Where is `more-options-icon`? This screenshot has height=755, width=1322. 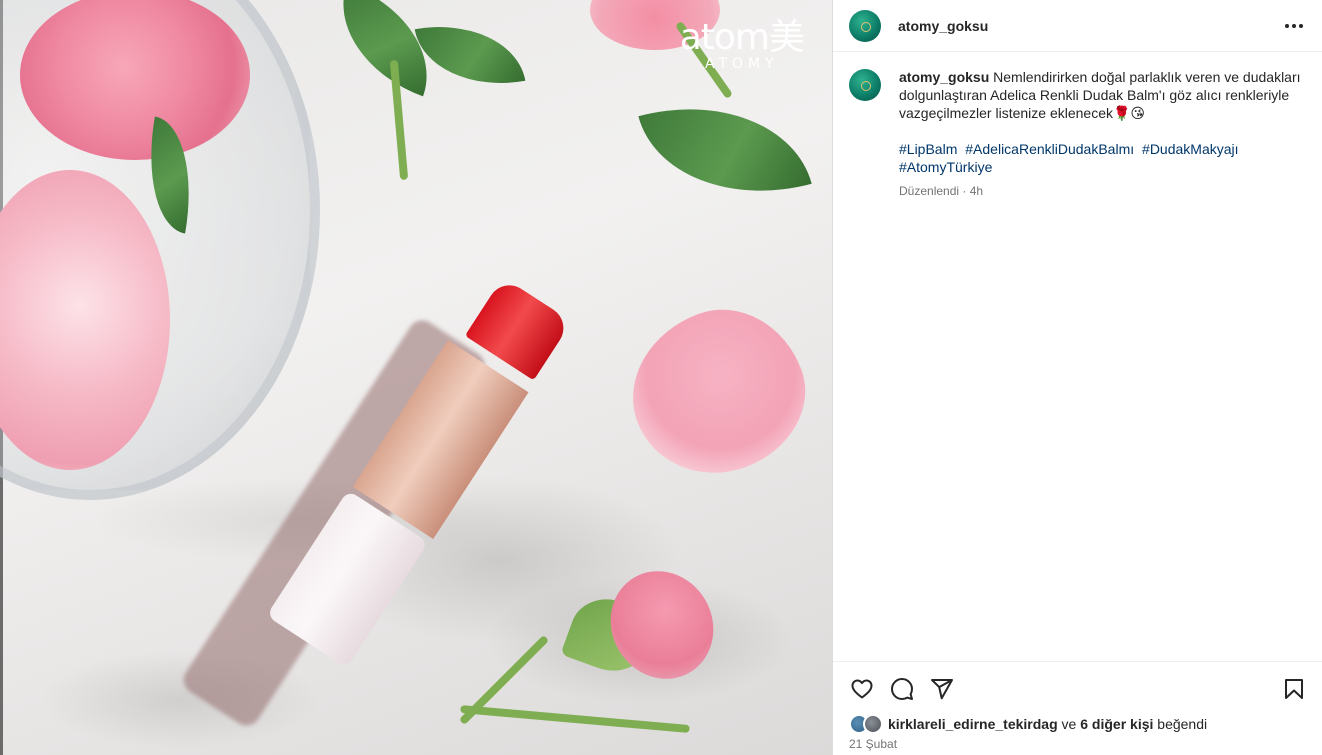
more-options-icon is located at coordinates (1294, 26).